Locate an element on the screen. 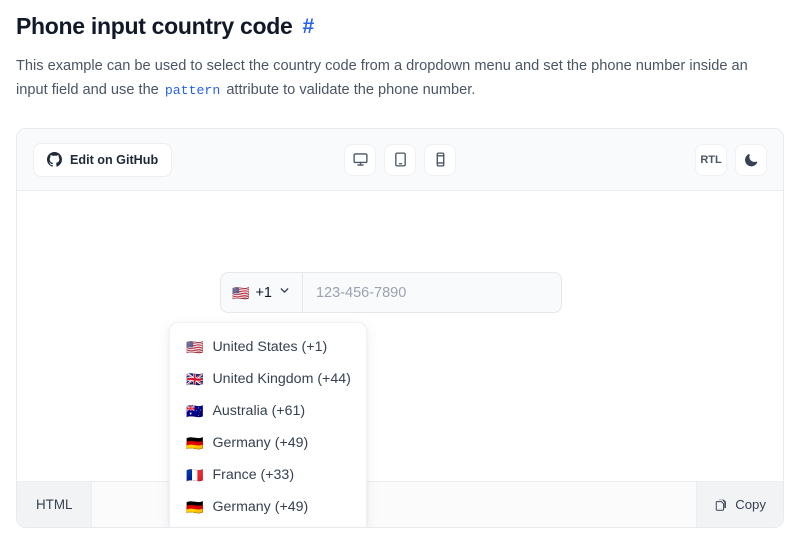 The height and width of the screenshot is (540, 800). page-title: Phone input country code is located at coordinates (154, 26).